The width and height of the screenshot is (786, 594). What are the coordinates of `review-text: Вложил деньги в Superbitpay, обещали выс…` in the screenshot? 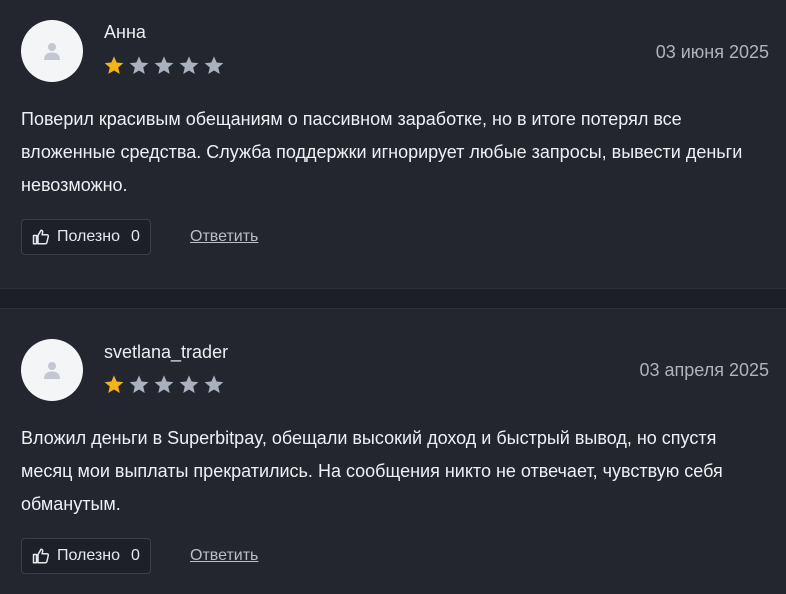 It's located at (372, 471).